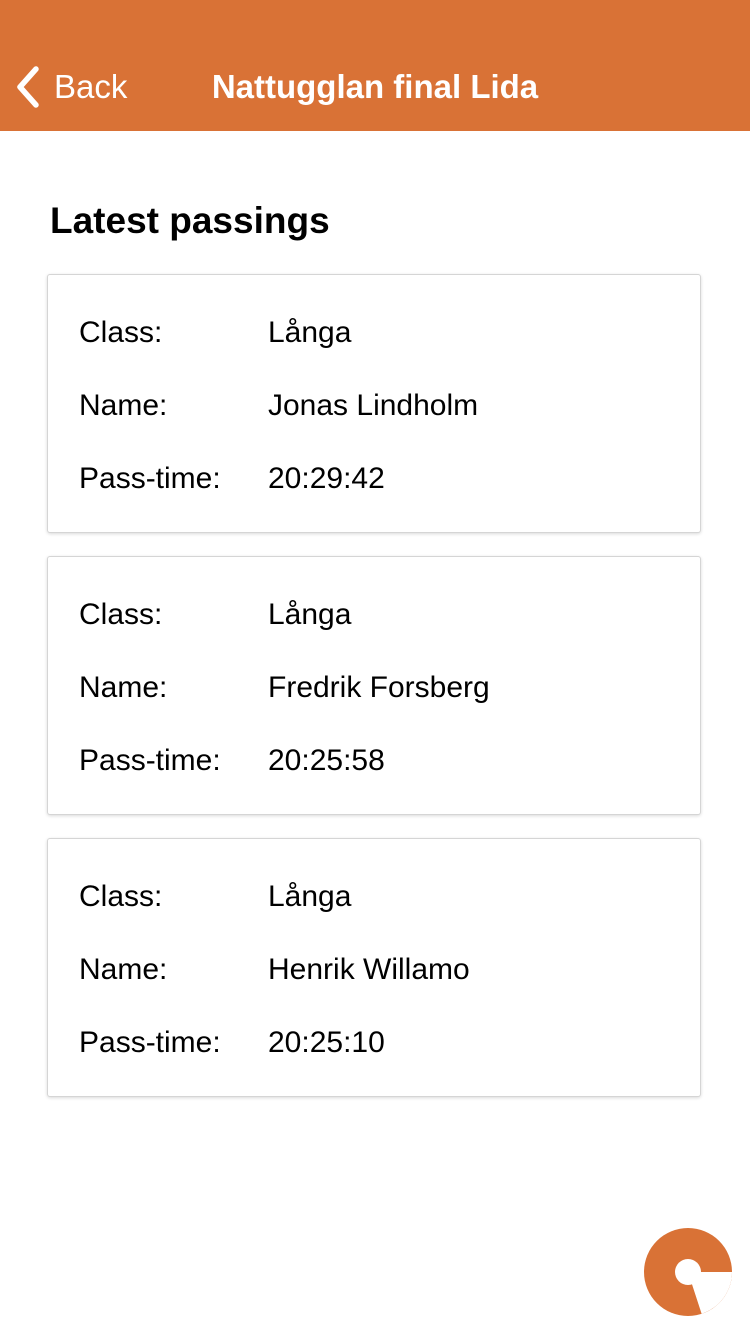 The image size is (750, 1334). What do you see at coordinates (375, 86) in the screenshot?
I see `page-title: Nattugglan final Lida` at bounding box center [375, 86].